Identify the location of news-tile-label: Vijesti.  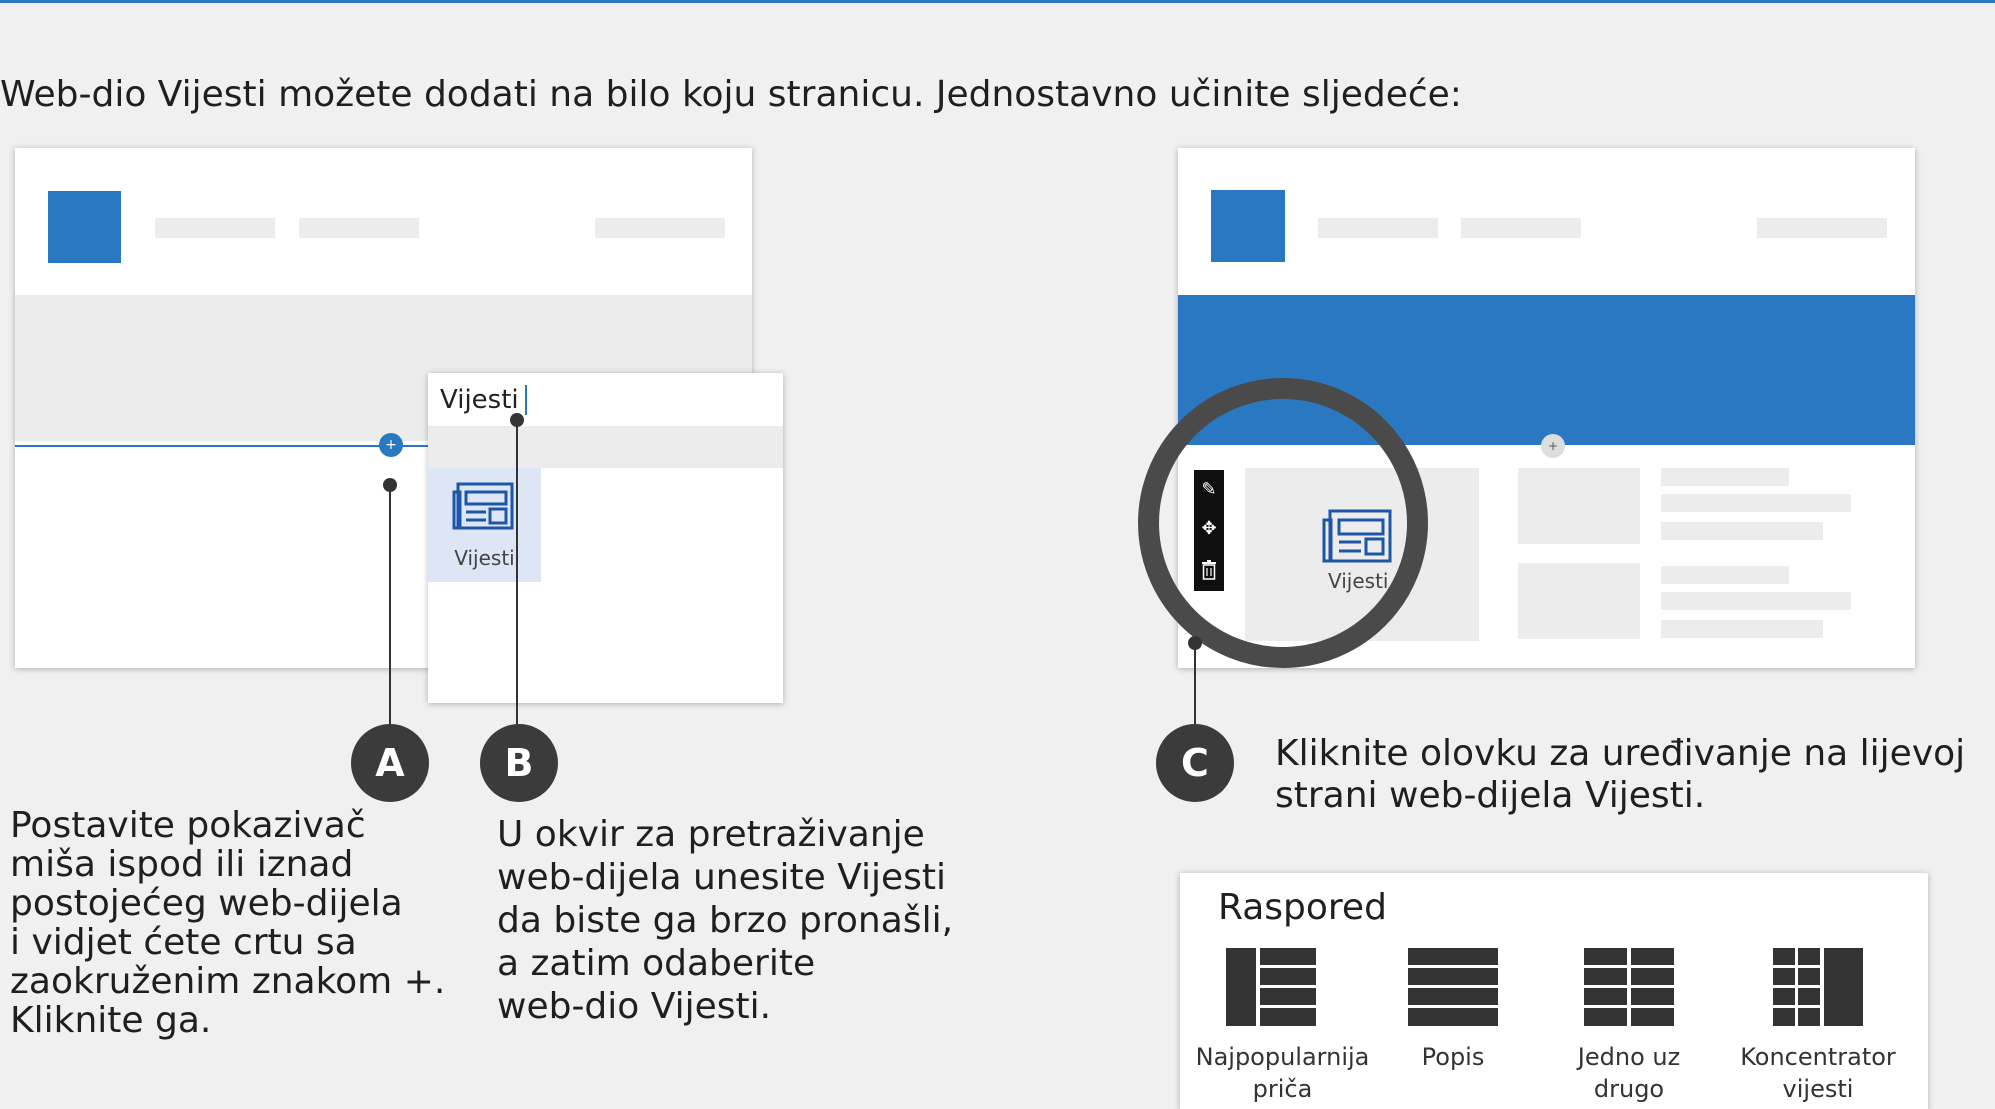
(484, 558).